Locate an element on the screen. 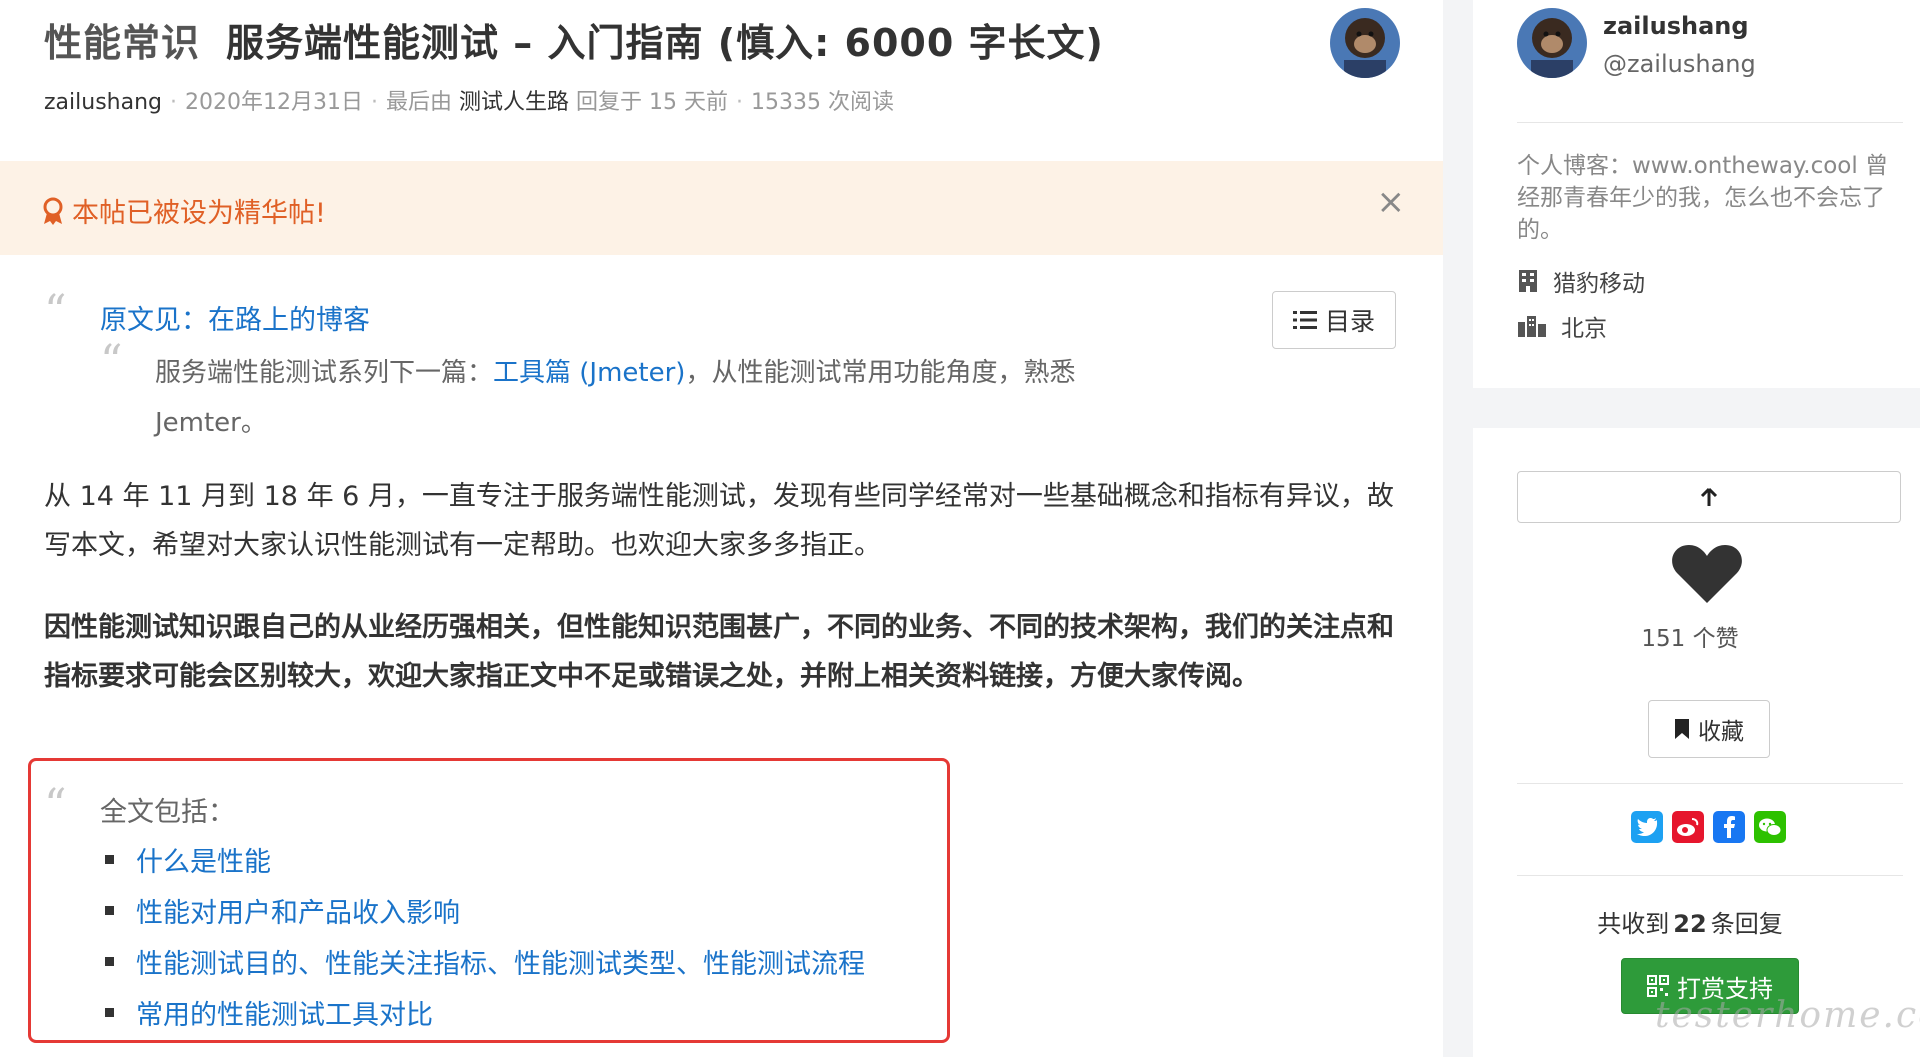 The image size is (1920, 1057). wechat-share-button is located at coordinates (1770, 827).